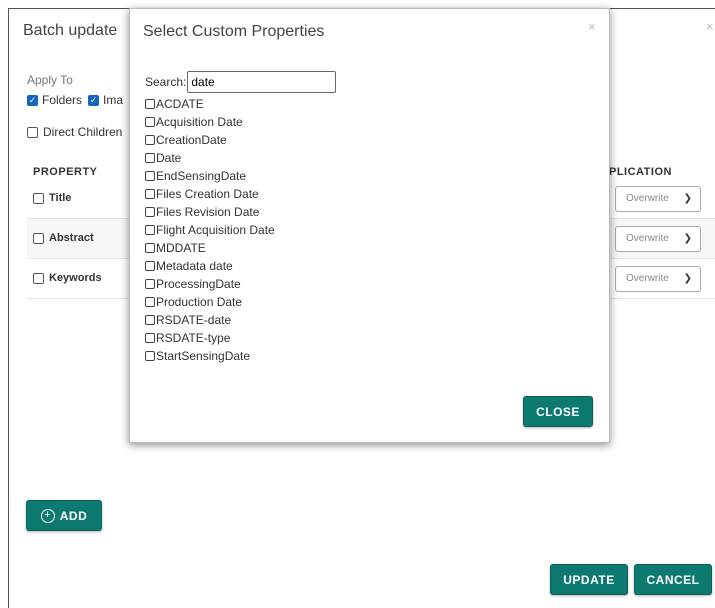  I want to click on property-option: StartSensingDate, so click(210, 356).